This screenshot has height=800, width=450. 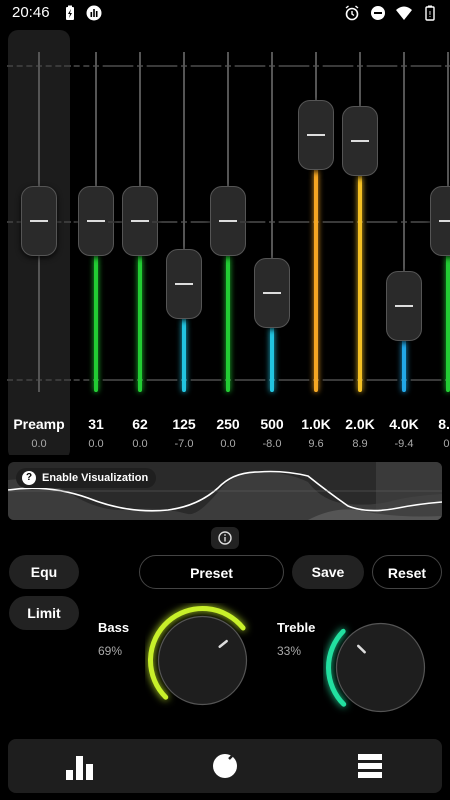 What do you see at coordinates (39, 424) in the screenshot?
I see `preamp-label: Preamp` at bounding box center [39, 424].